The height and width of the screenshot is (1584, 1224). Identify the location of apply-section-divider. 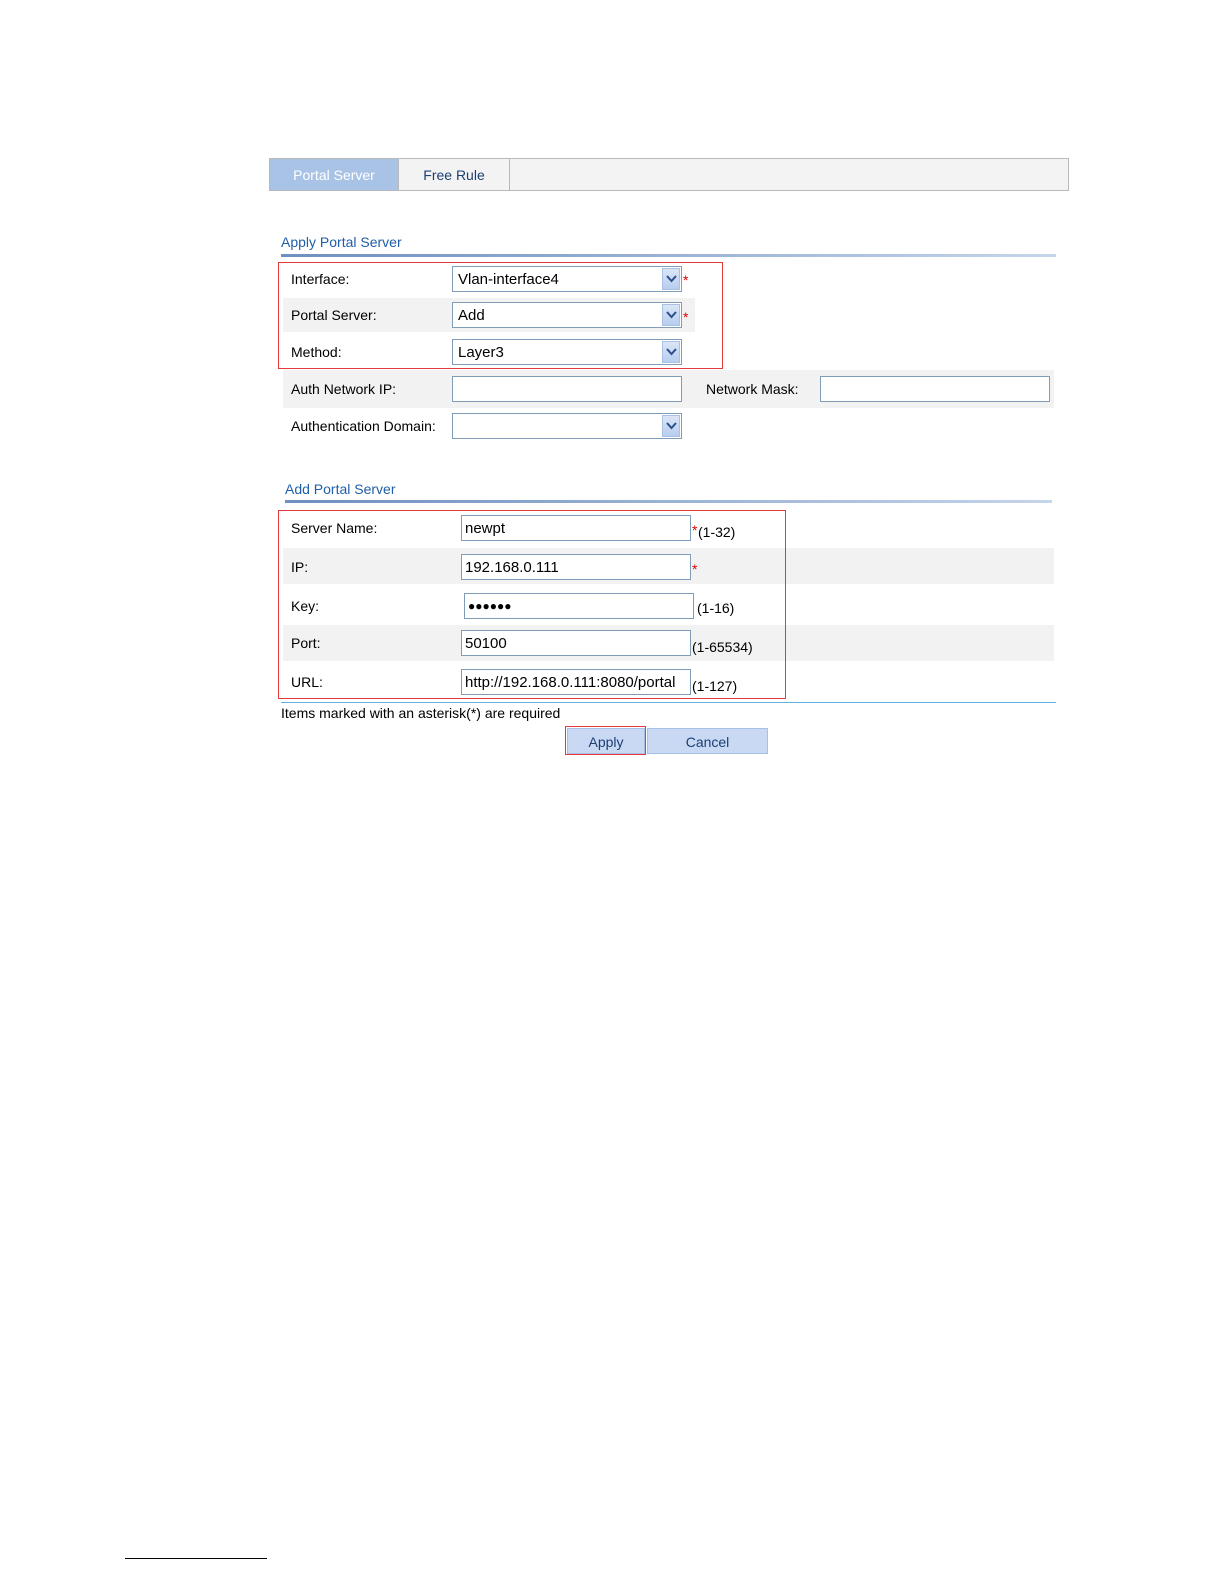
(668, 255).